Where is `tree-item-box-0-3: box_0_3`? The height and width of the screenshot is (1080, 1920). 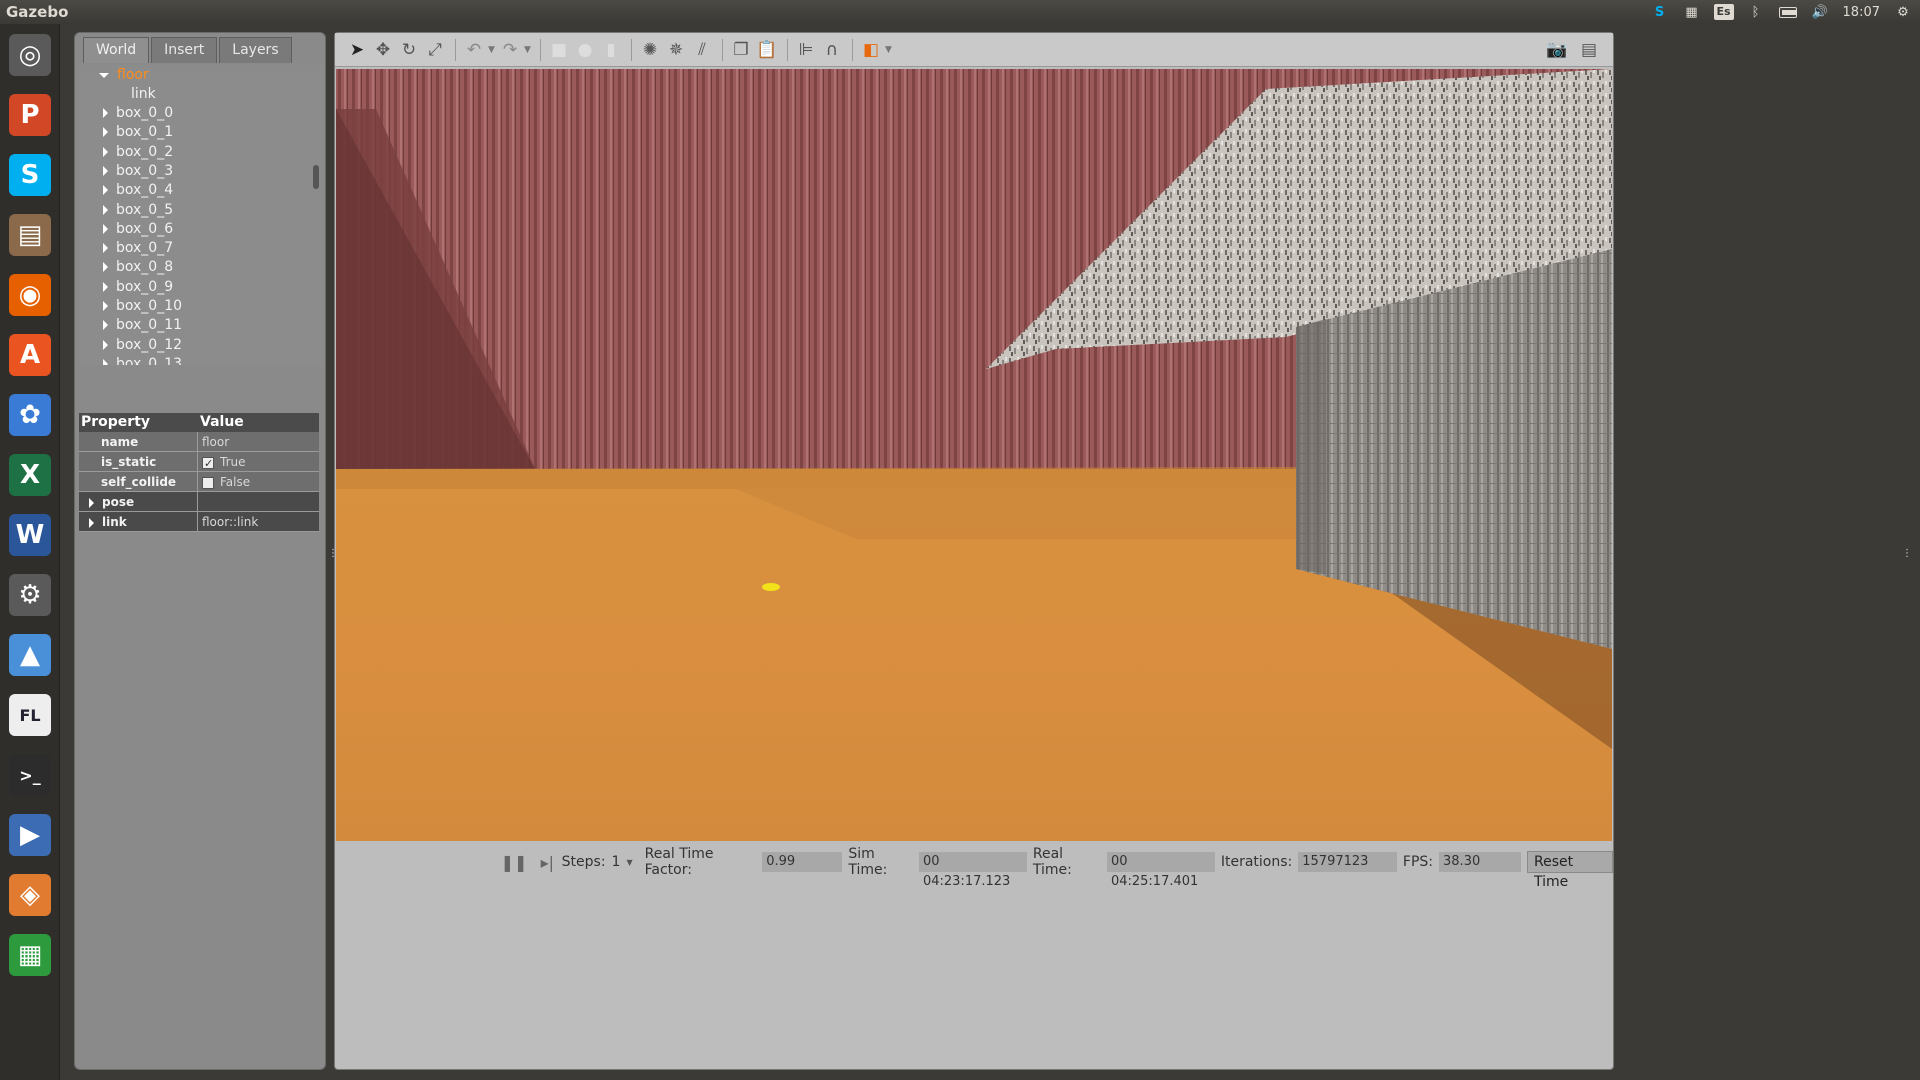 tree-item-box-0-3: box_0_3 is located at coordinates (138, 171).